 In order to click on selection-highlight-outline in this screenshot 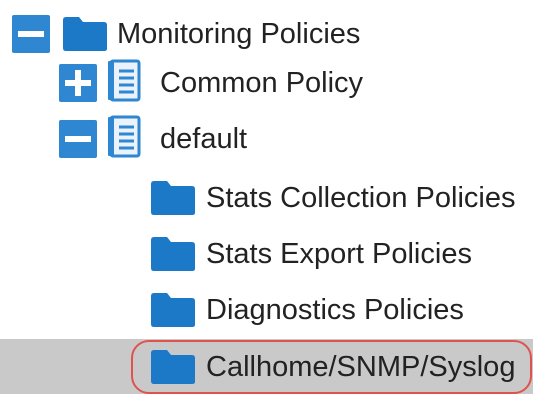, I will do `click(331, 367)`.